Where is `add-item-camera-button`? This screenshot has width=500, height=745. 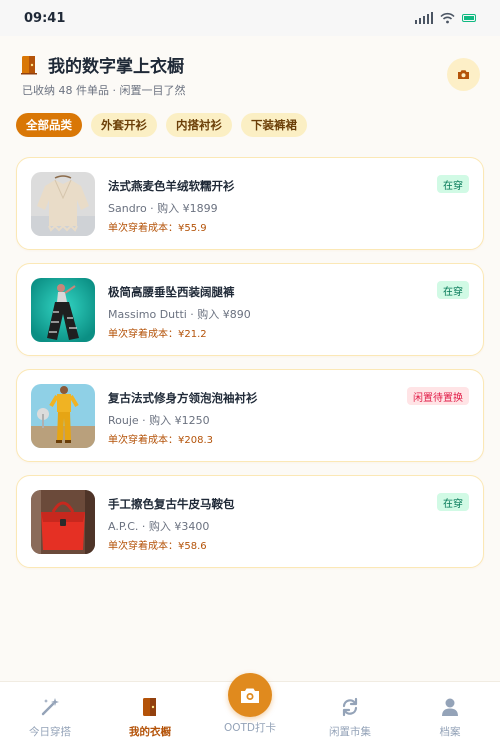
add-item-camera-button is located at coordinates (463, 74).